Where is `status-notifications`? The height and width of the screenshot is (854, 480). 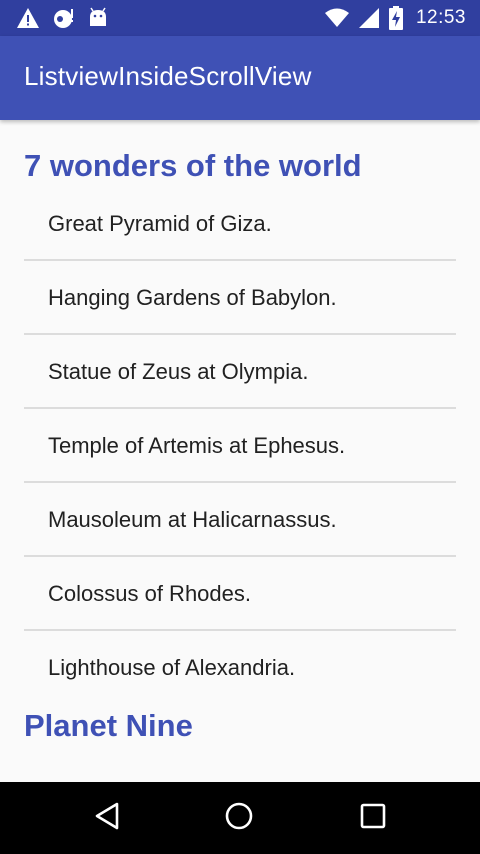
status-notifications is located at coordinates (62, 18).